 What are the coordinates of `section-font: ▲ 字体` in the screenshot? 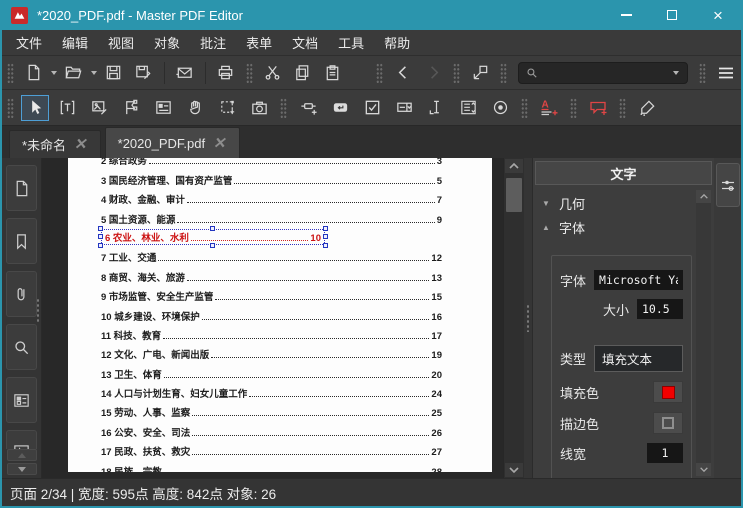 It's located at (616, 227).